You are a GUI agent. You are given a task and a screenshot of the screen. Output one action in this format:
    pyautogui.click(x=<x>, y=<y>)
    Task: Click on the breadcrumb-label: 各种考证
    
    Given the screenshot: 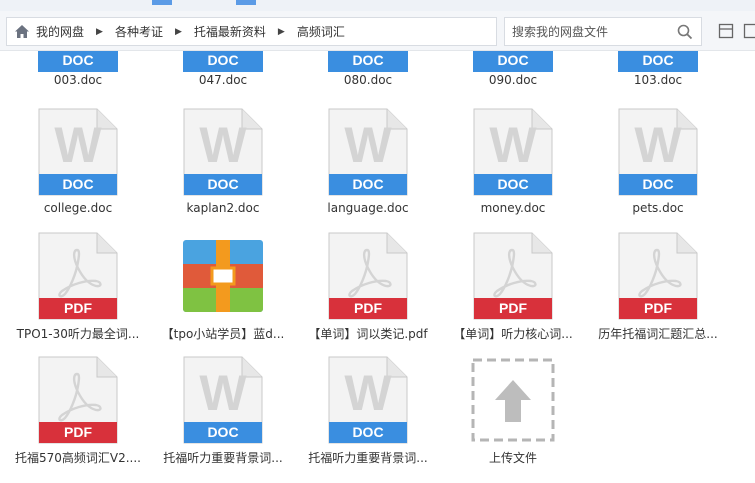 What is the action you would take?
    pyautogui.click(x=138, y=32)
    